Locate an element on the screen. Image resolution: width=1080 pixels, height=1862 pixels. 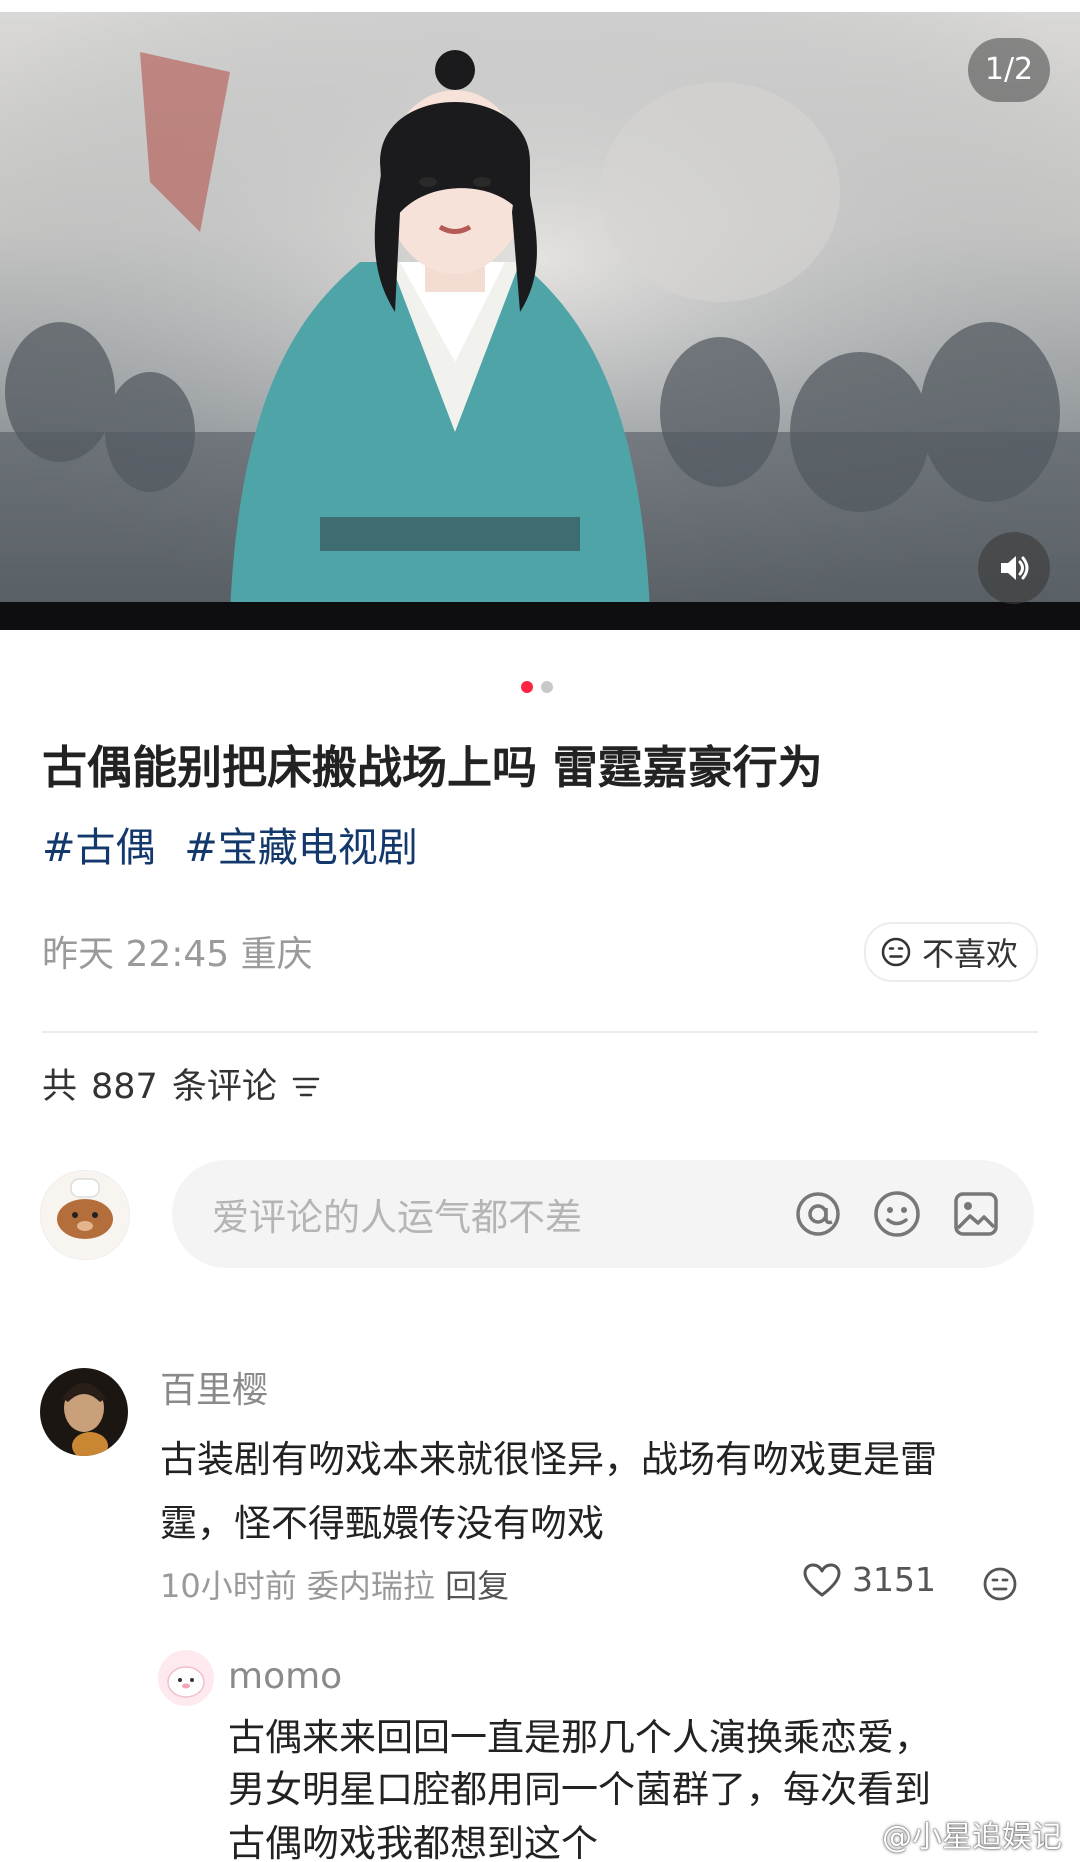
dislike-label: 不喜欢 is located at coordinates (969, 954).